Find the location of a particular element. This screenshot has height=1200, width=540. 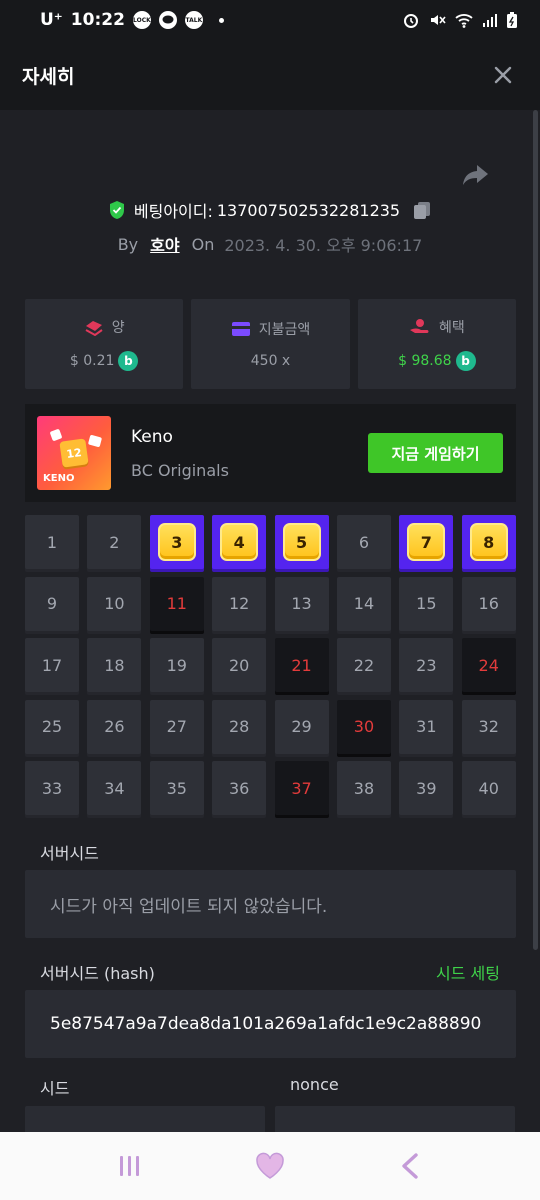

gem-icon: 4 is located at coordinates (239, 542).